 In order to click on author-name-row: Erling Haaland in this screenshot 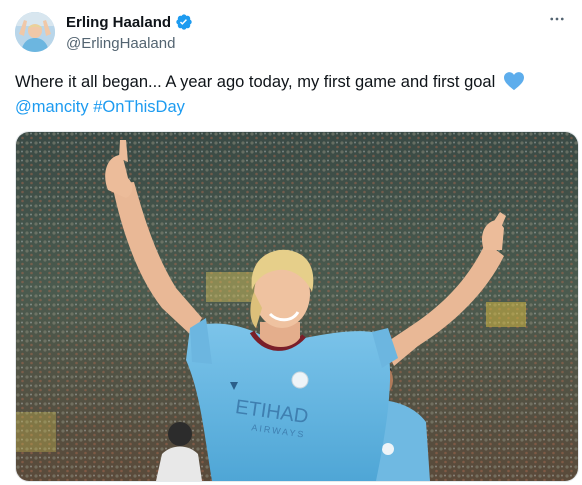, I will do `click(129, 22)`.